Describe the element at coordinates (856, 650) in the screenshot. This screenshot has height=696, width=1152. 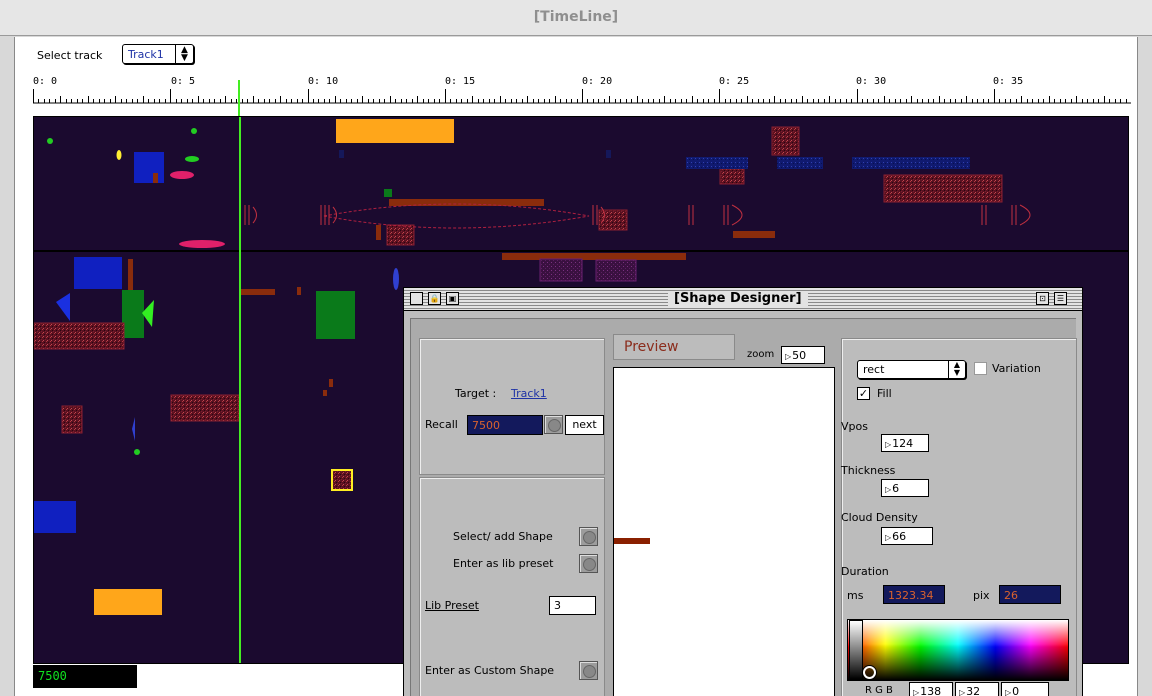
I see `brightness-slider` at that location.